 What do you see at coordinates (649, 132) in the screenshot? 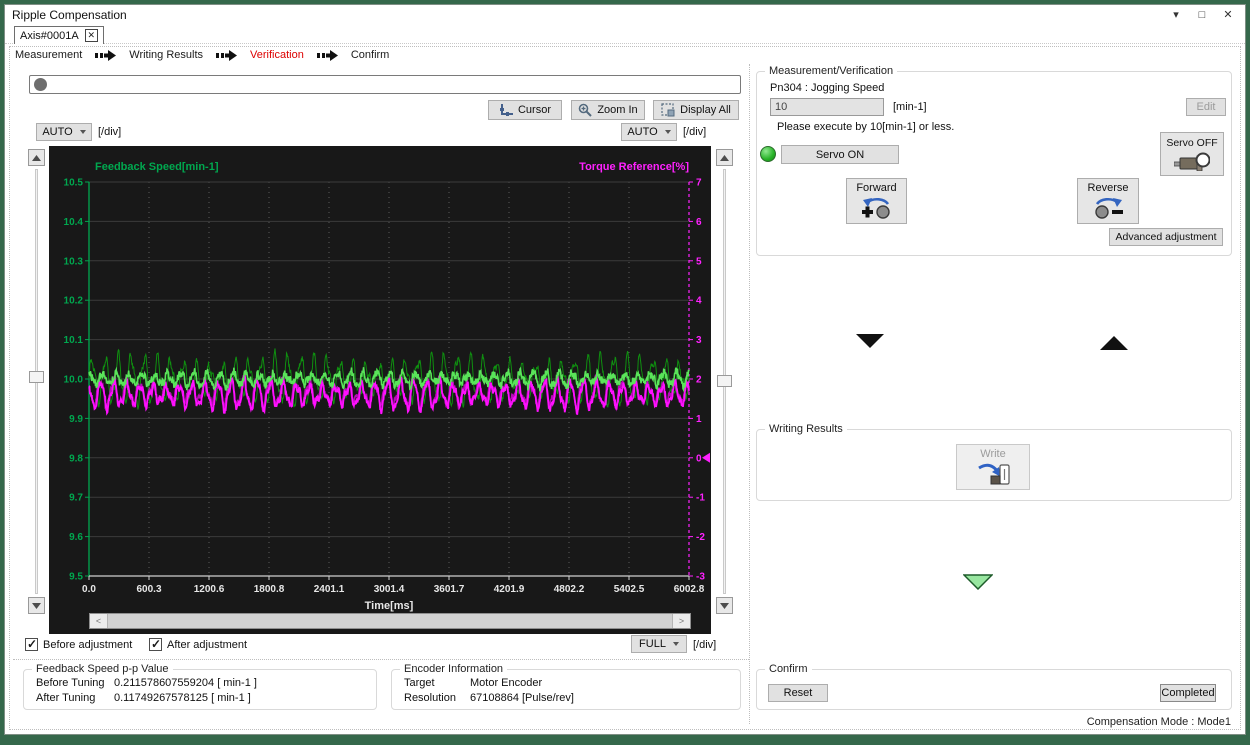
I see `right-scale-dropdown: AUTO` at bounding box center [649, 132].